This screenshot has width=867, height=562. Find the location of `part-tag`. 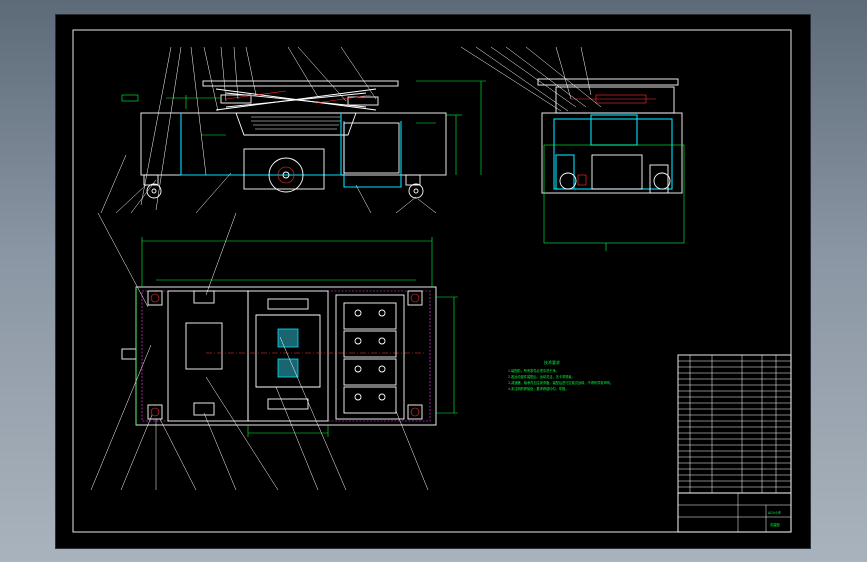

part-tag is located at coordinates (130, 98).